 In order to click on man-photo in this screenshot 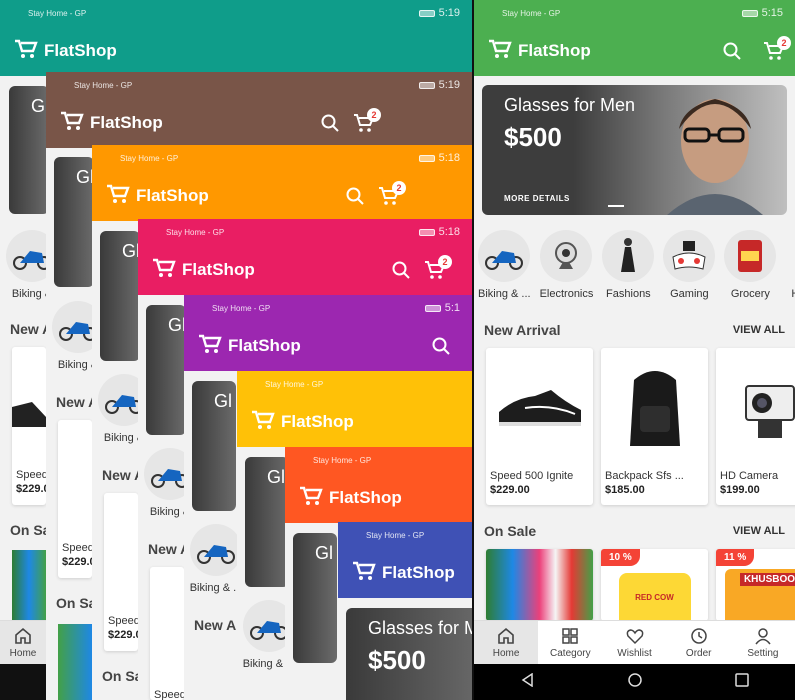, I will do `click(712, 152)`.